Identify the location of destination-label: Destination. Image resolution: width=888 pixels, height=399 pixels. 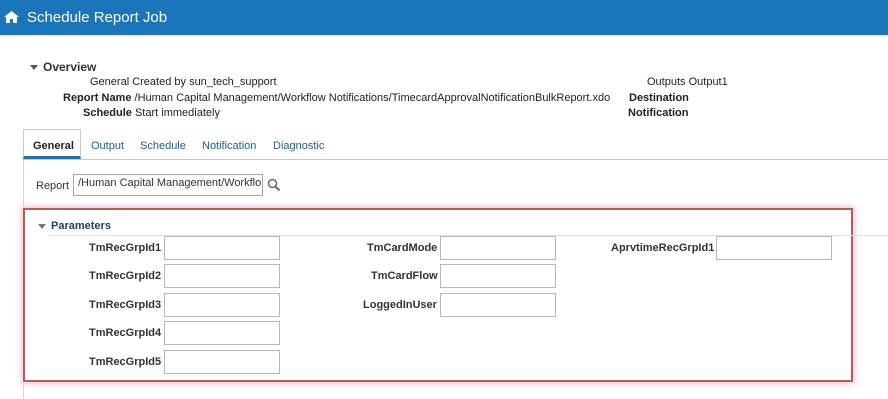
(659, 98).